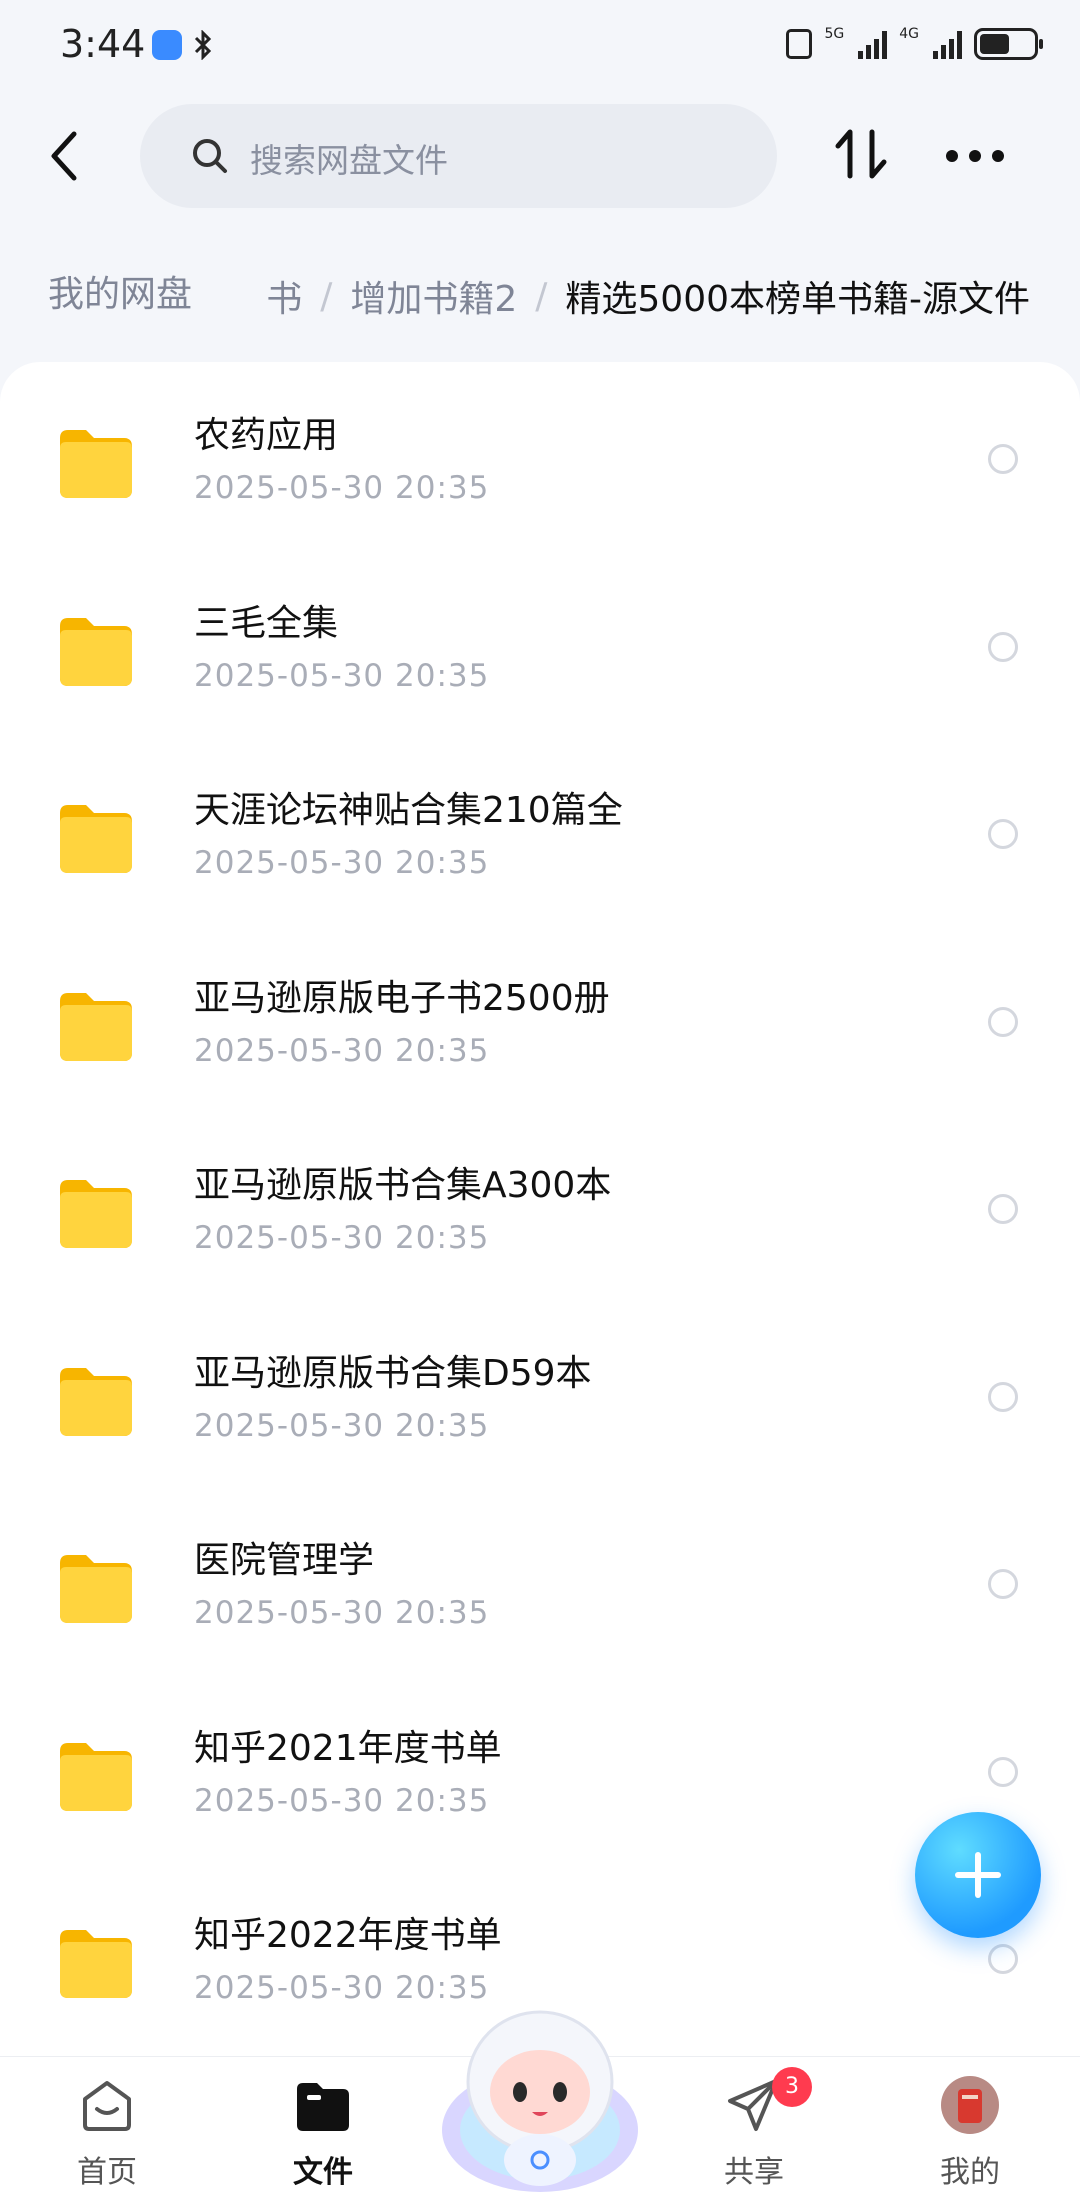  Describe the element at coordinates (970, 2172) in the screenshot. I see `nav-mine-label: 我的` at that location.